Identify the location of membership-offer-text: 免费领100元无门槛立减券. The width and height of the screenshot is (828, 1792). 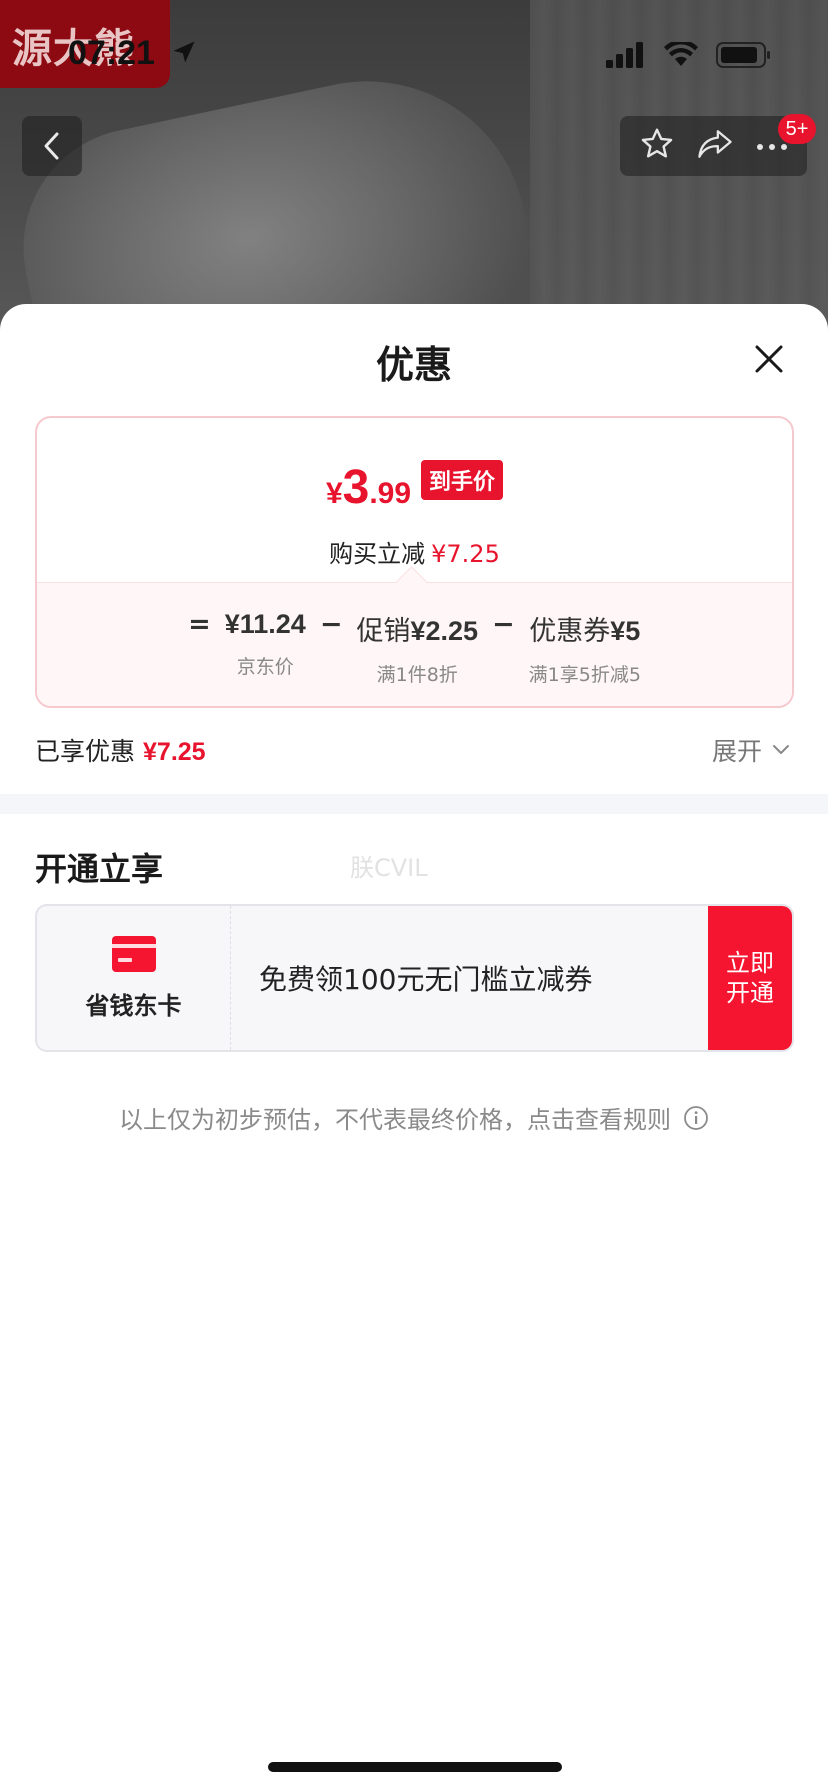
(426, 979).